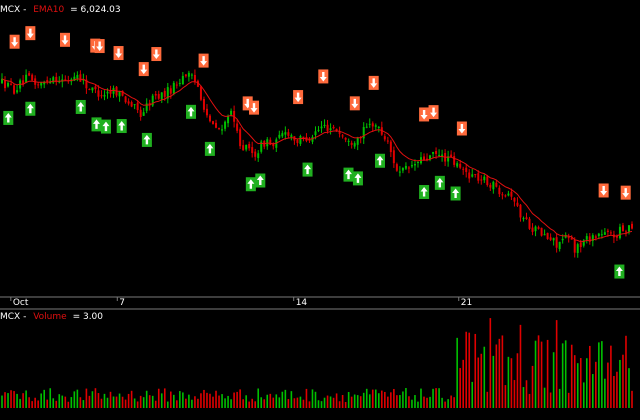 Image resolution: width=640 pixels, height=420 pixels. I want to click on volume-panel-header: MCX - Volume = 3.00, so click(51, 317).